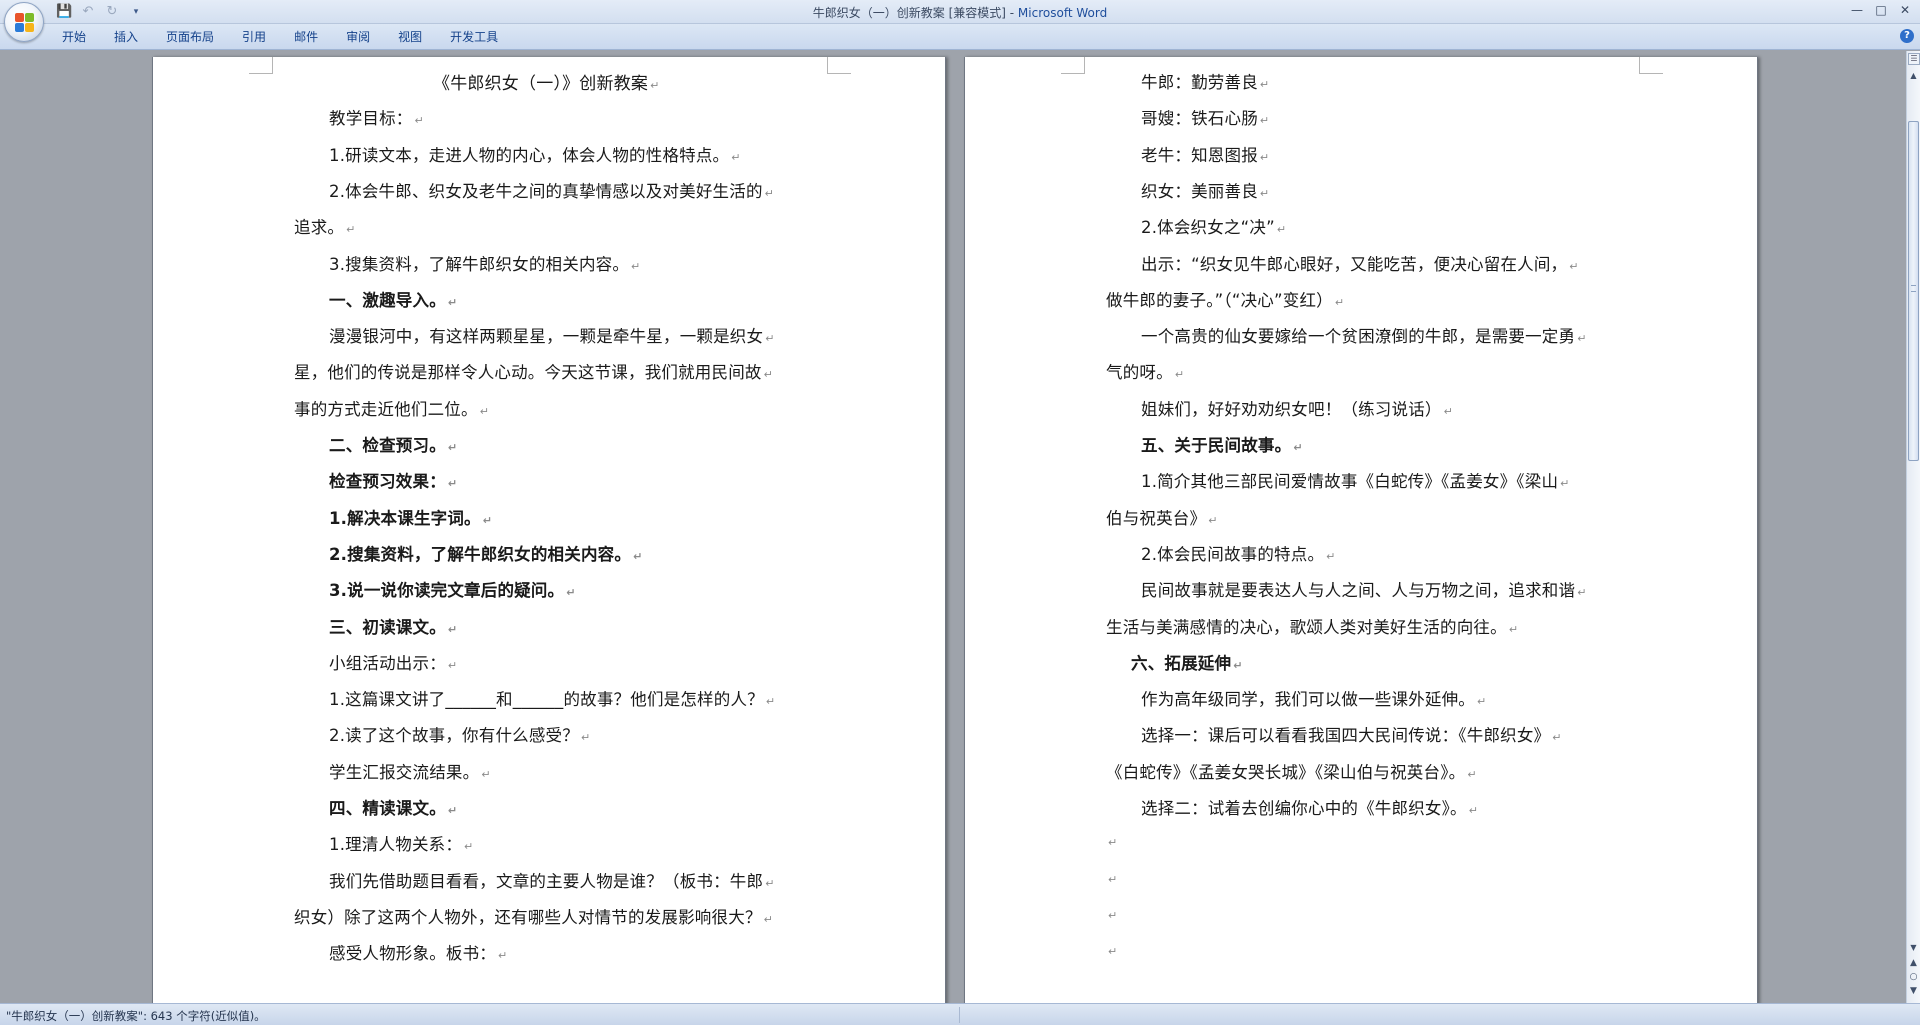 The image size is (1920, 1025). I want to click on scroll-up-icon: ▲, so click(1913, 76).